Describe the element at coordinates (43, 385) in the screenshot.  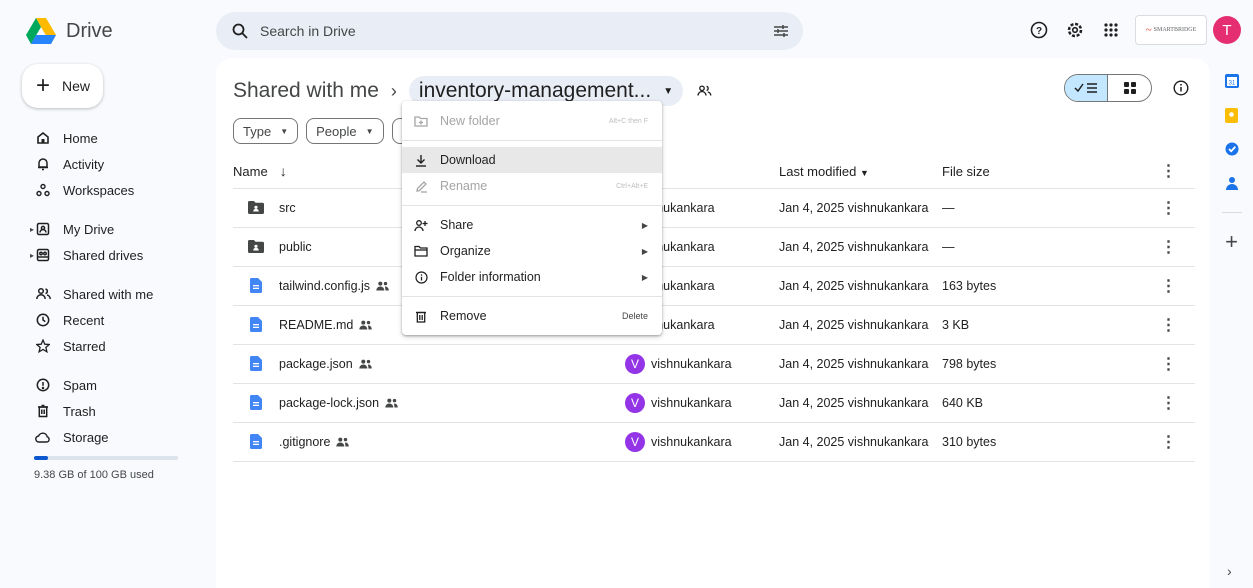
I see `spam-icon` at that location.